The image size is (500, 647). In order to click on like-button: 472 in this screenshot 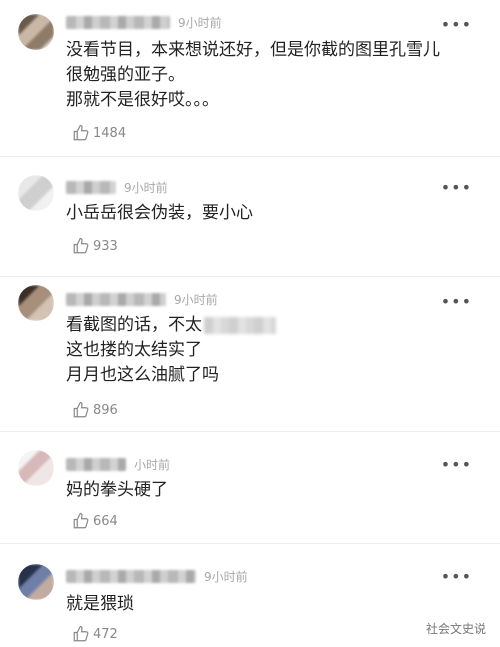, I will do `click(95, 634)`.